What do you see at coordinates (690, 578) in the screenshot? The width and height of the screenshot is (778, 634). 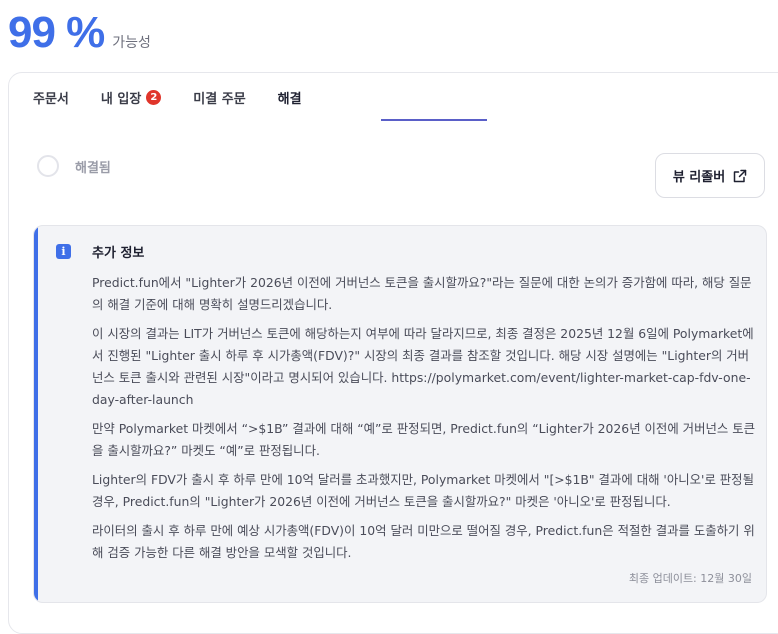 I see `last-updated: 최종 업데이트: 12월 30일` at bounding box center [690, 578].